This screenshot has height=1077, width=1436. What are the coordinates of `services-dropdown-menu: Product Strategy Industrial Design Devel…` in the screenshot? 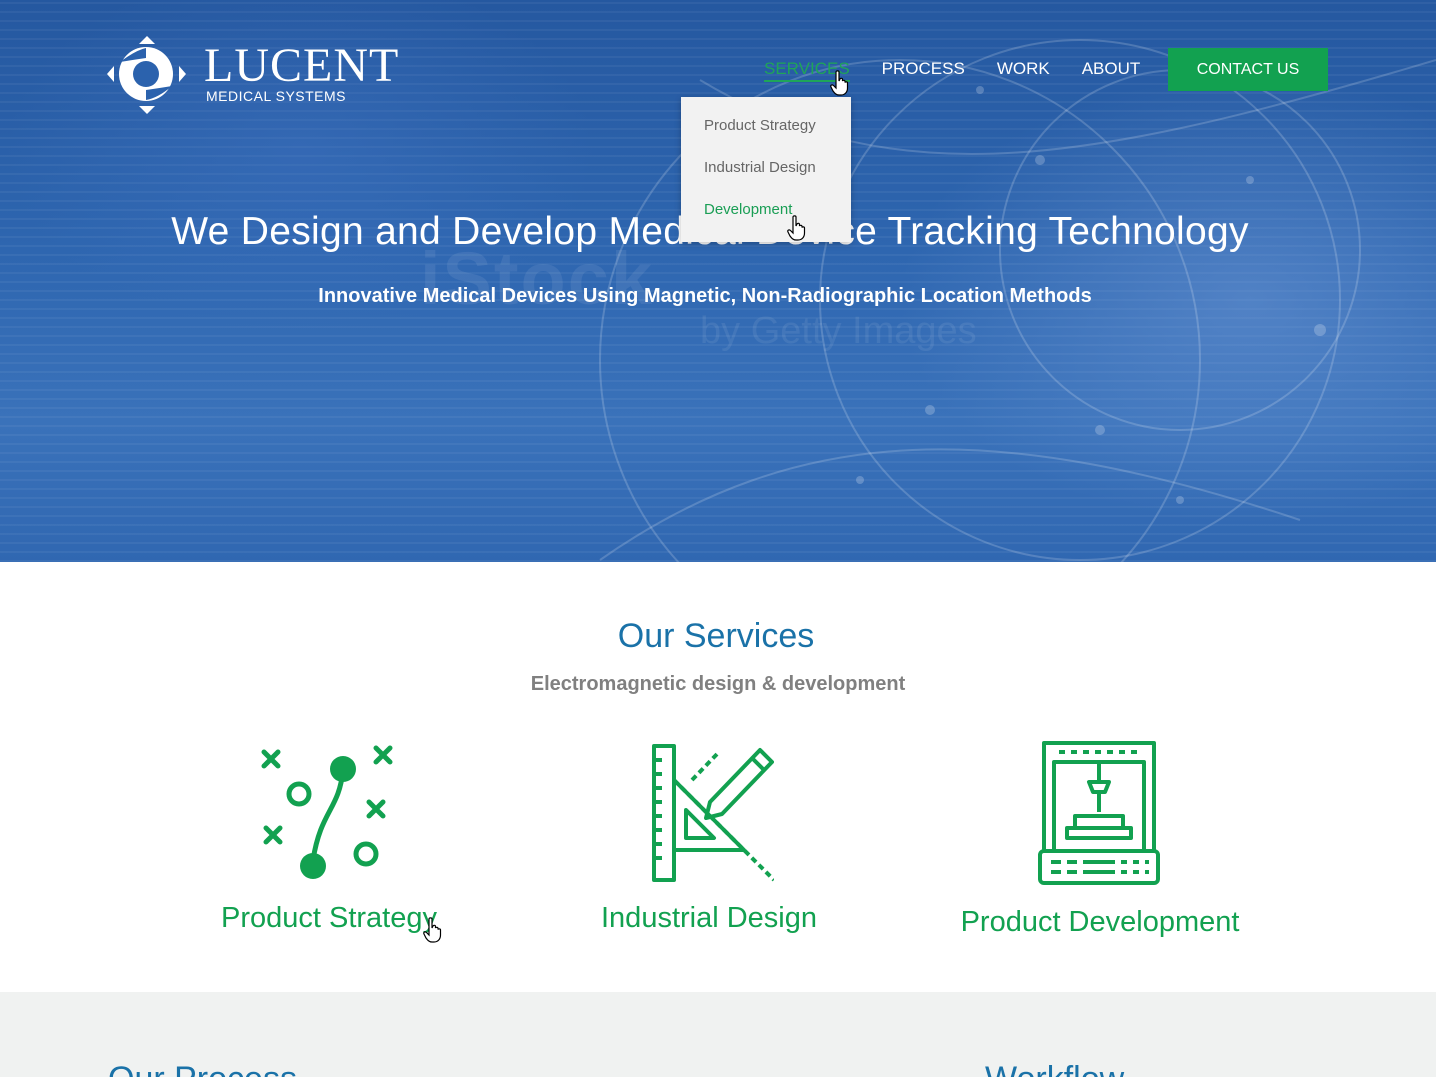 It's located at (766, 169).